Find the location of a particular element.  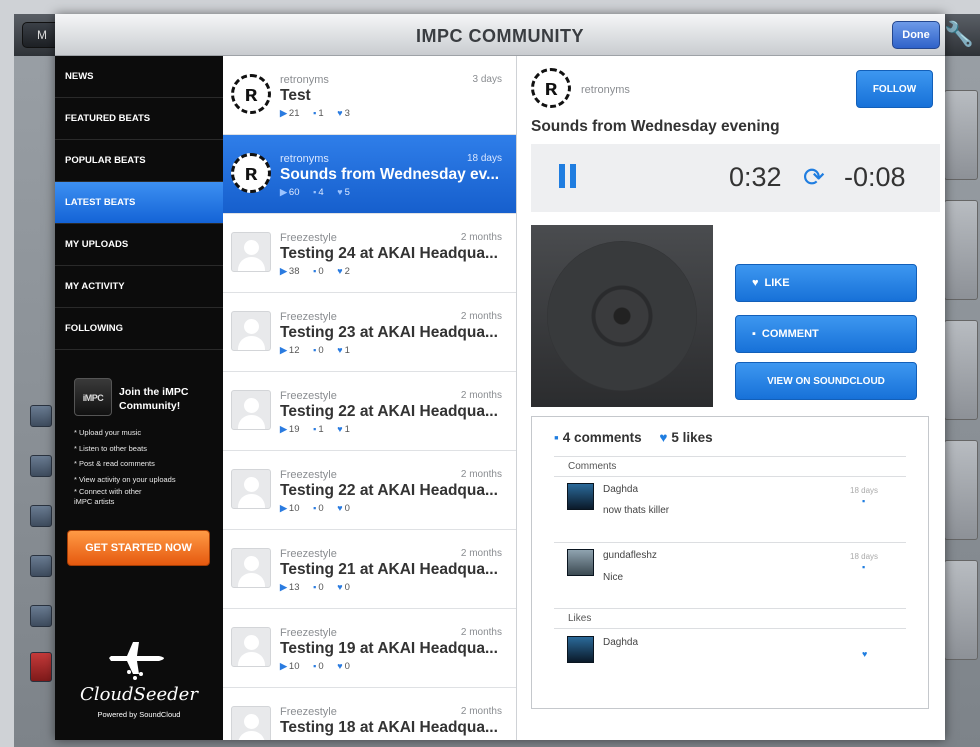

comment-time: 18 days is located at coordinates (864, 556).